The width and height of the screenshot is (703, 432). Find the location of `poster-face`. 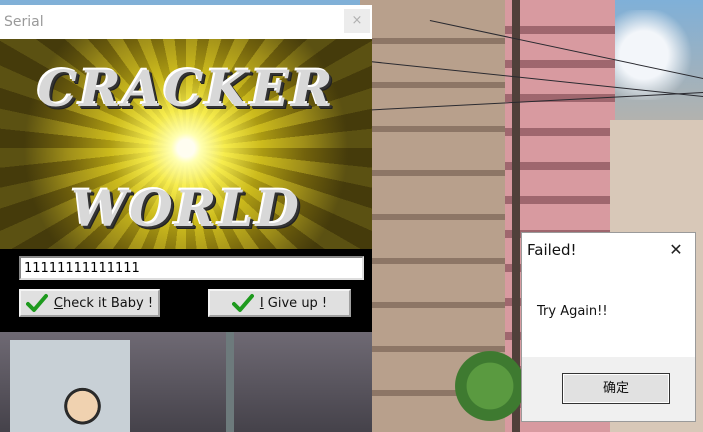

poster-face is located at coordinates (82, 408).